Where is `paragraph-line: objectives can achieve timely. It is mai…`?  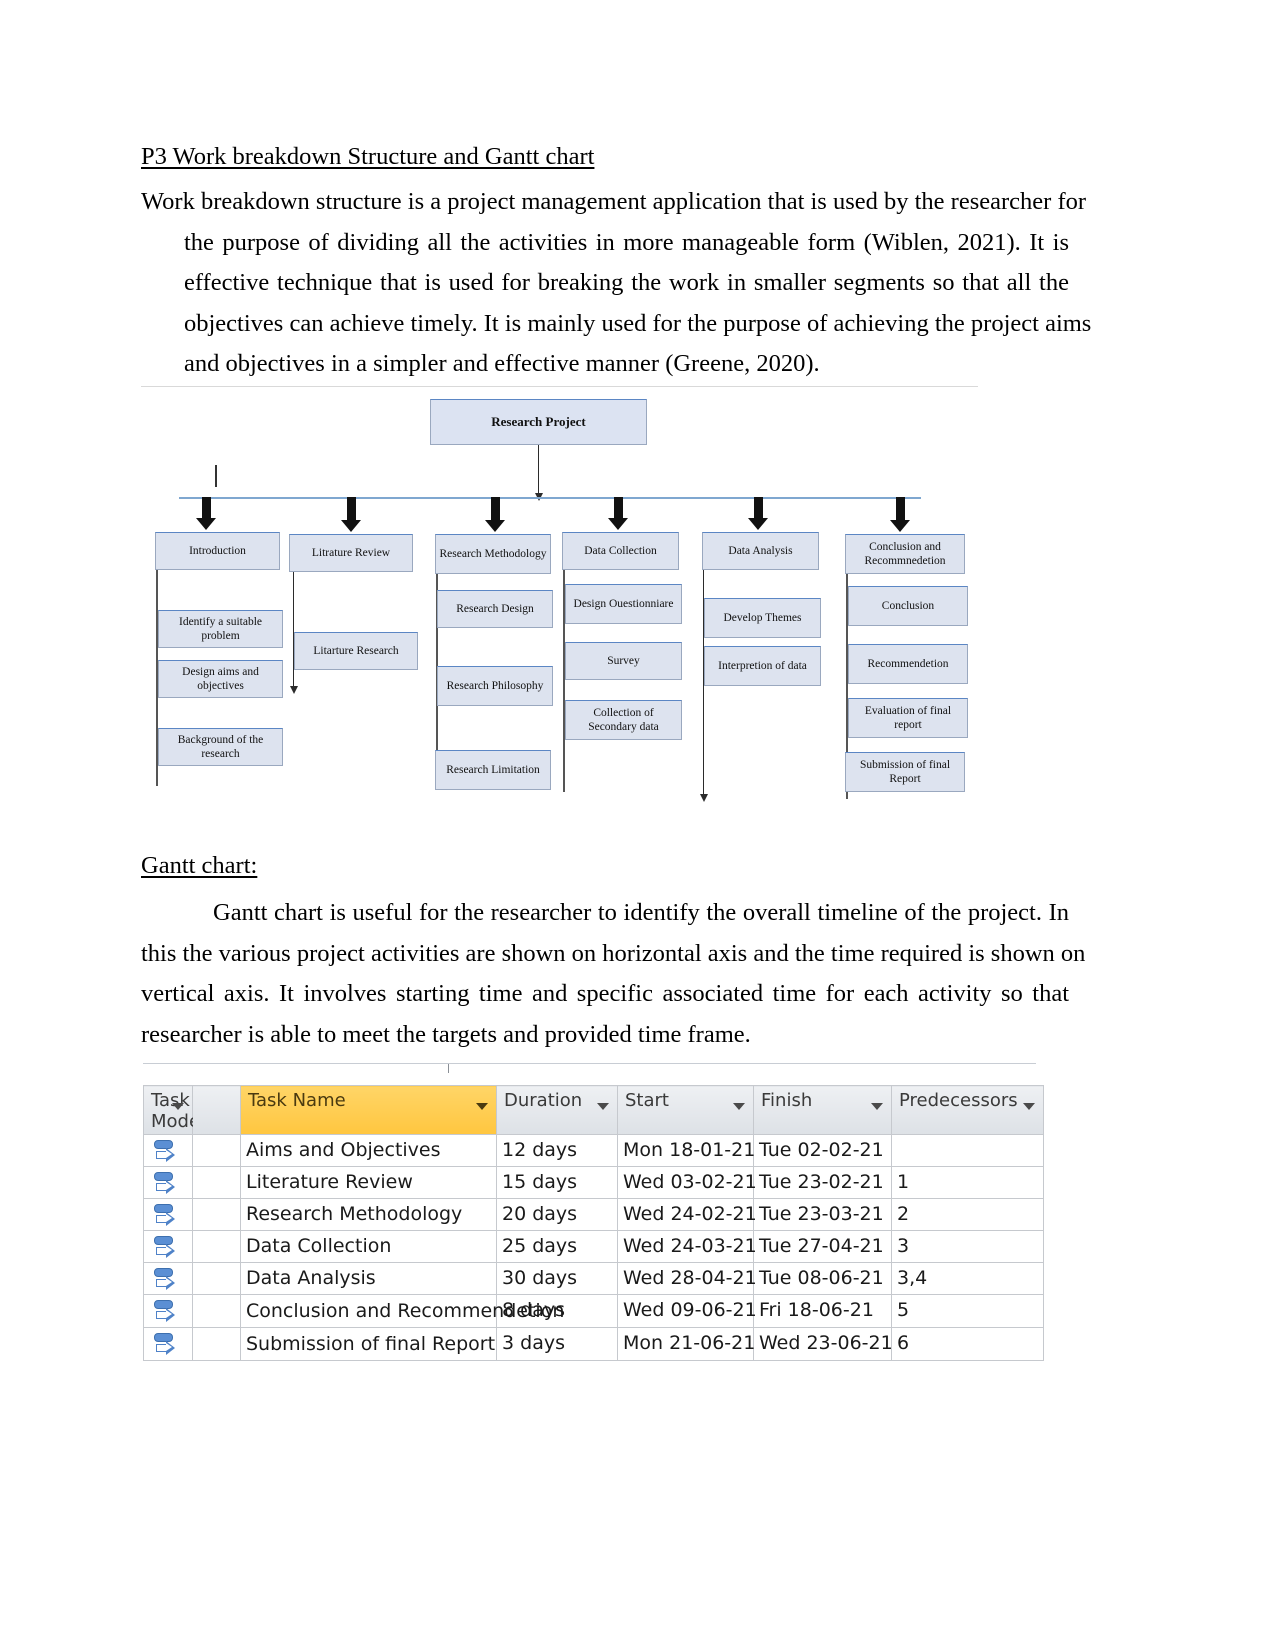 paragraph-line: objectives can achieve timely. It is mai… is located at coordinates (638, 323).